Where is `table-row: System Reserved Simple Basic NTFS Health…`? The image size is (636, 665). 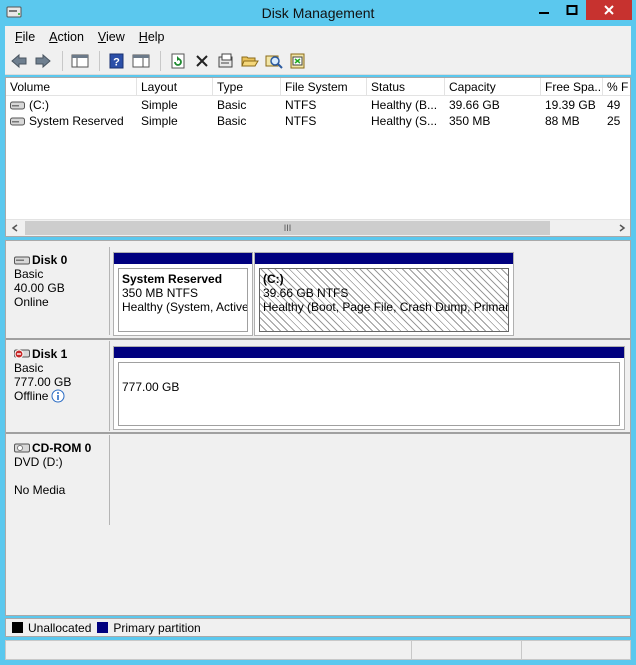
table-row: System Reserved Simple Basic NTFS Health… is located at coordinates (318, 121).